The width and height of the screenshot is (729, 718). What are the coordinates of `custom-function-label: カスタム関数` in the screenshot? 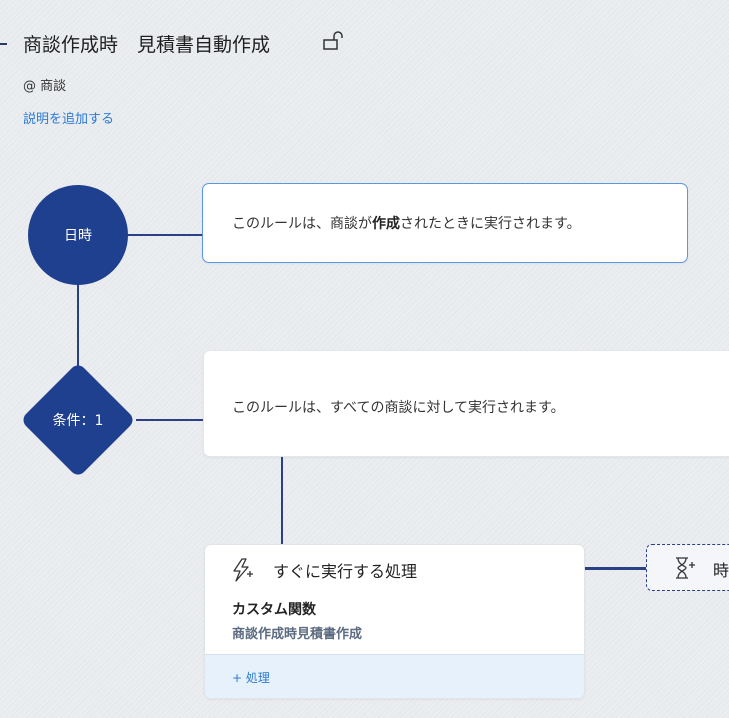 It's located at (274, 610).